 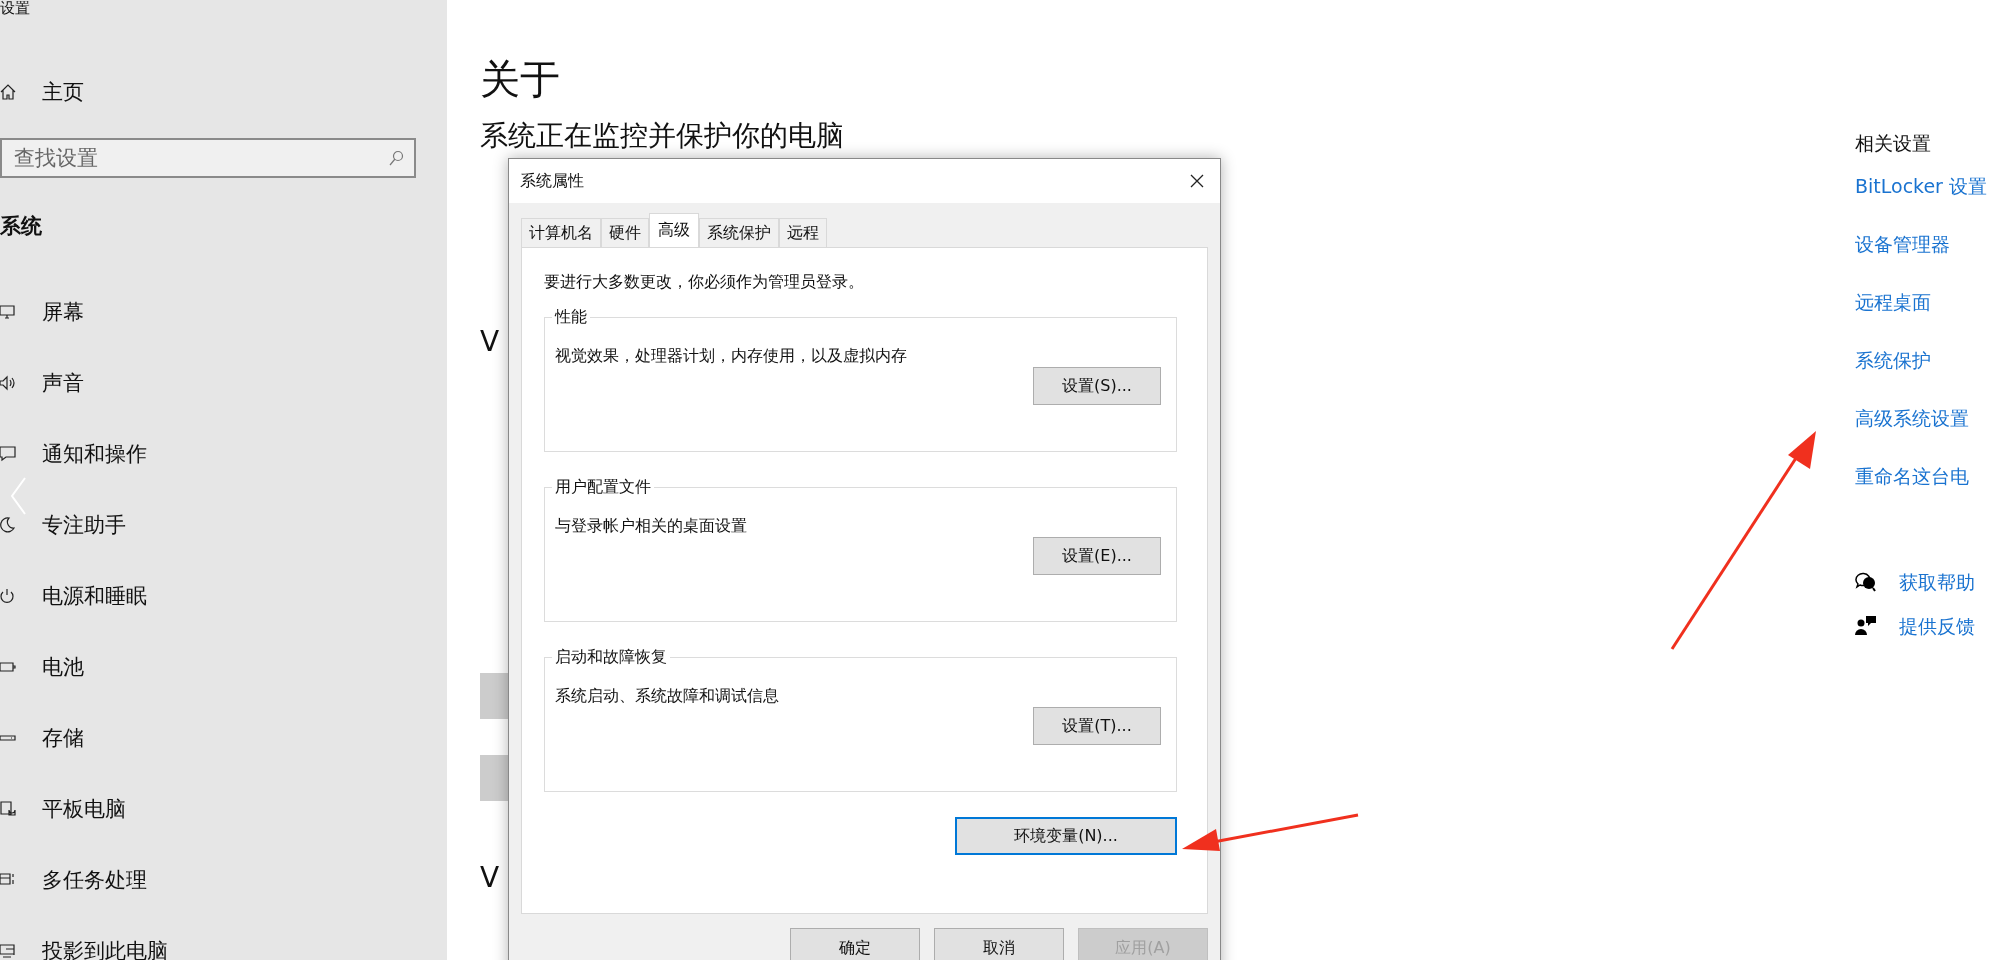 What do you see at coordinates (731, 356) in the screenshot?
I see `group-description: 视觉效果，处理器计划，内存使用，以及虚拟内存` at bounding box center [731, 356].